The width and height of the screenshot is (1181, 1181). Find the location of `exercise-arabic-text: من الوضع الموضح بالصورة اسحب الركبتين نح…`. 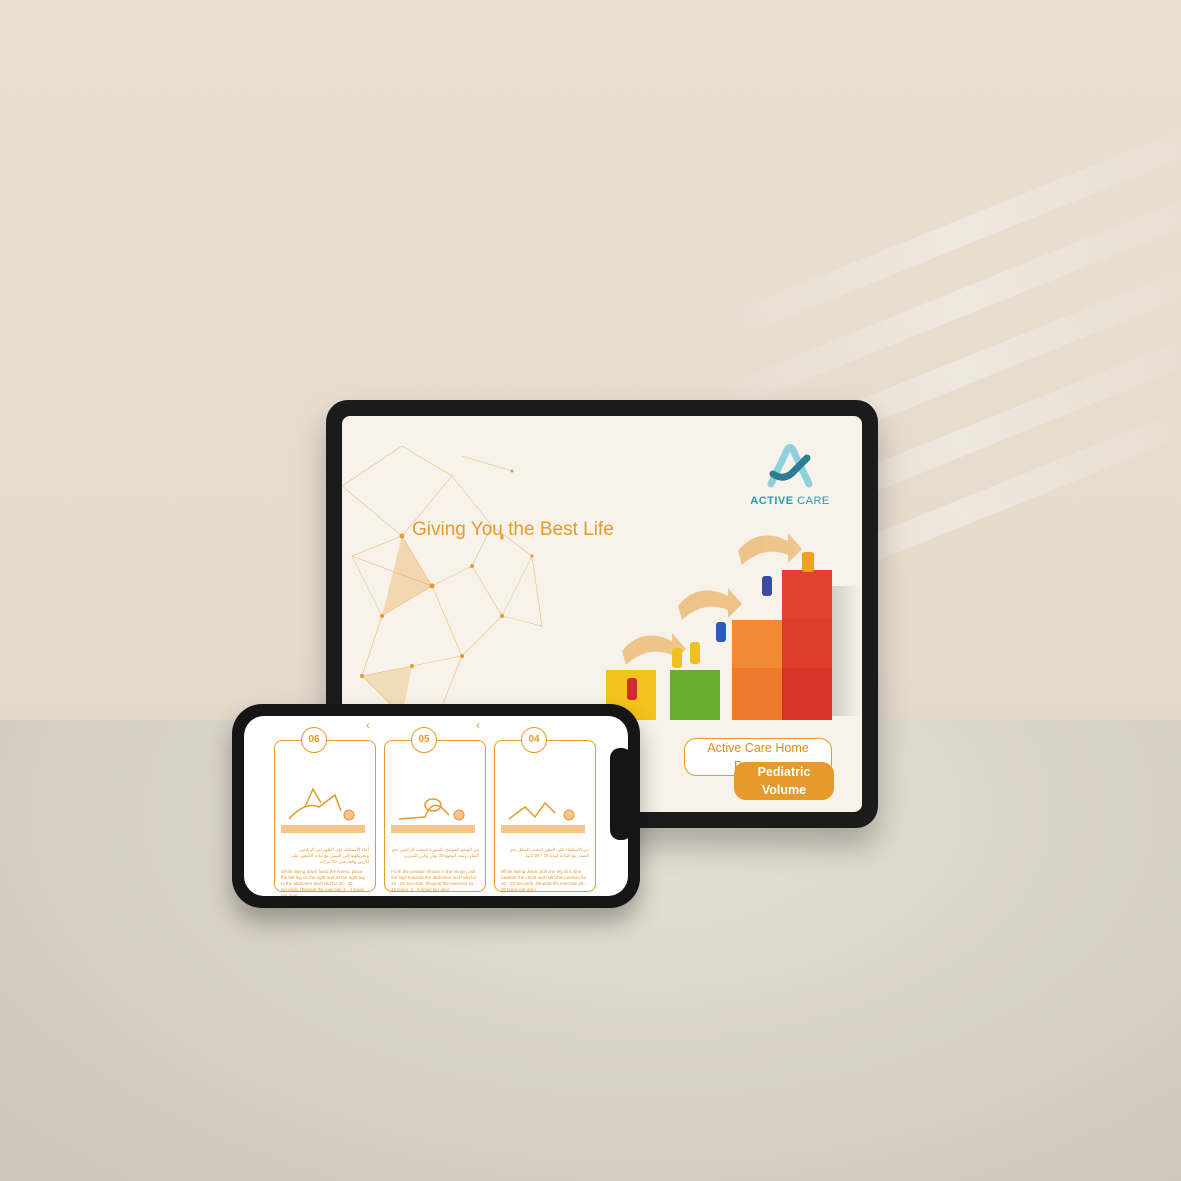

exercise-arabic-text: من الوضع الموضح بالصورة اسحب الركبتين نح… is located at coordinates (435, 852).